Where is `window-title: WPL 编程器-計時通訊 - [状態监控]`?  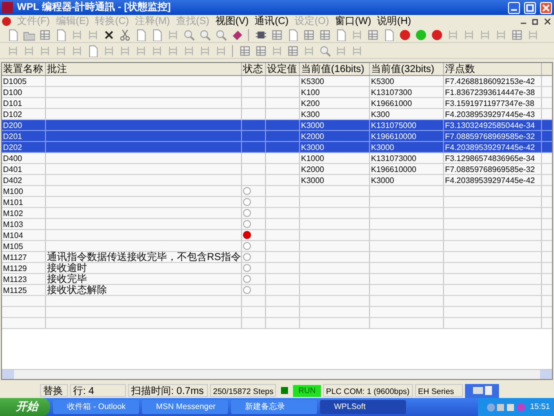 window-title: WPL 编程器-計時通訊 - [状態监控] is located at coordinates (94, 7).